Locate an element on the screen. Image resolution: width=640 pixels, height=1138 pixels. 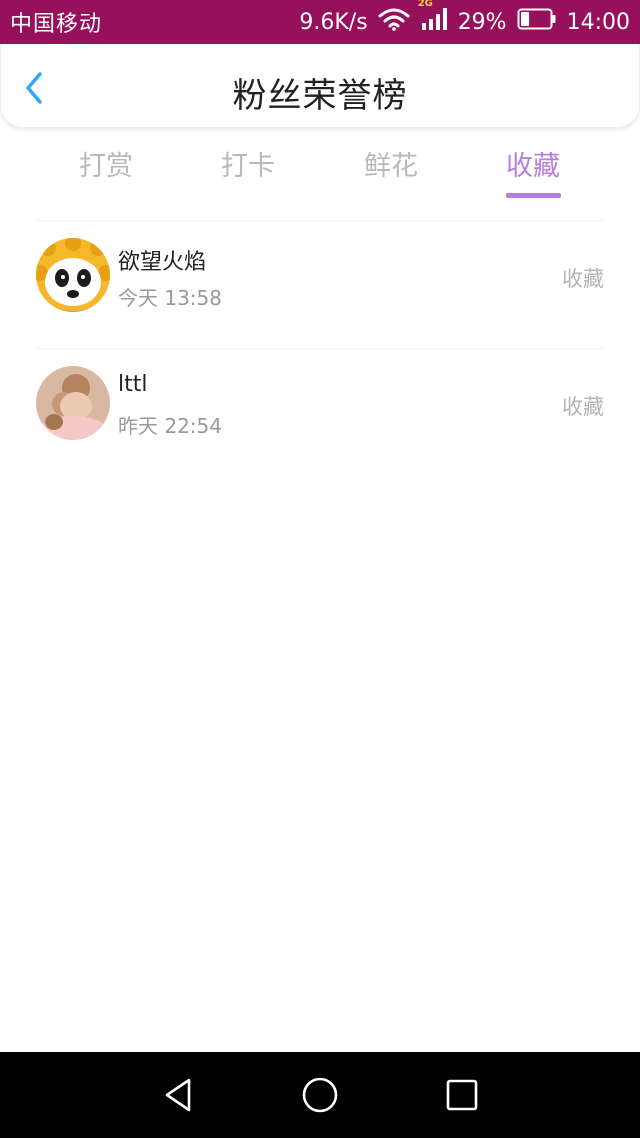
user-name: lttl is located at coordinates (133, 384).